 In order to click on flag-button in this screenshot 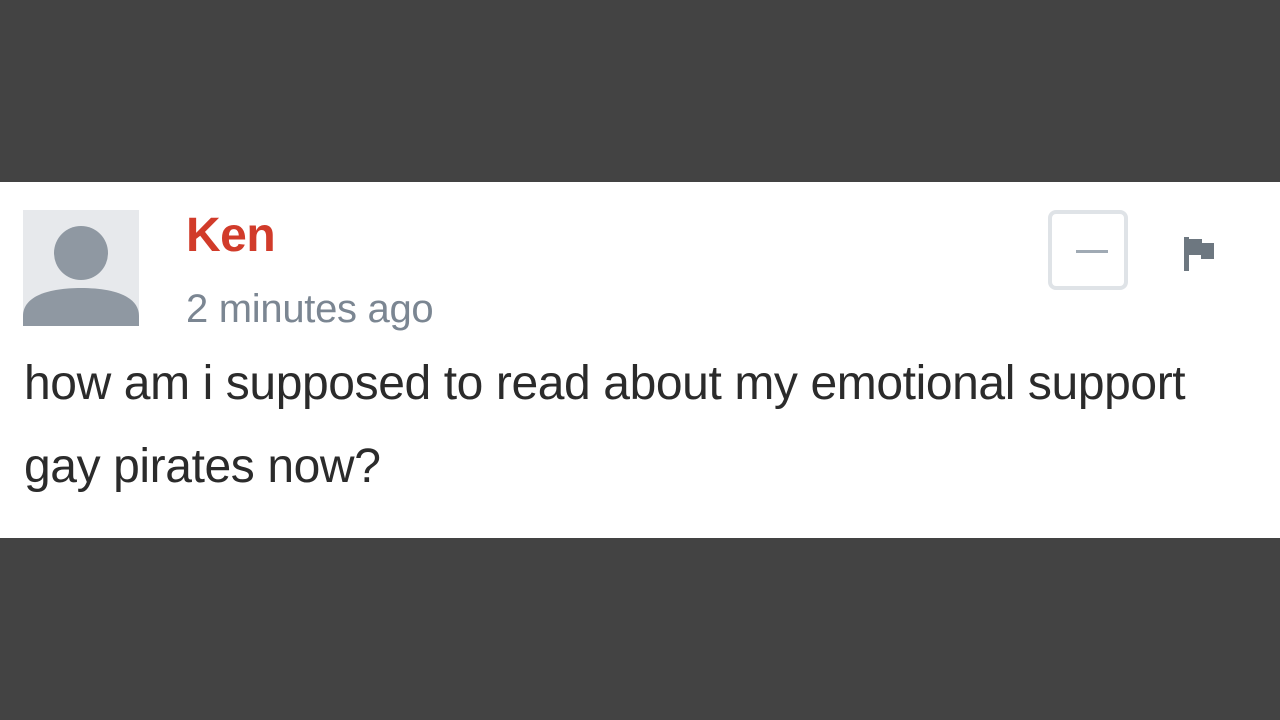, I will do `click(1200, 254)`.